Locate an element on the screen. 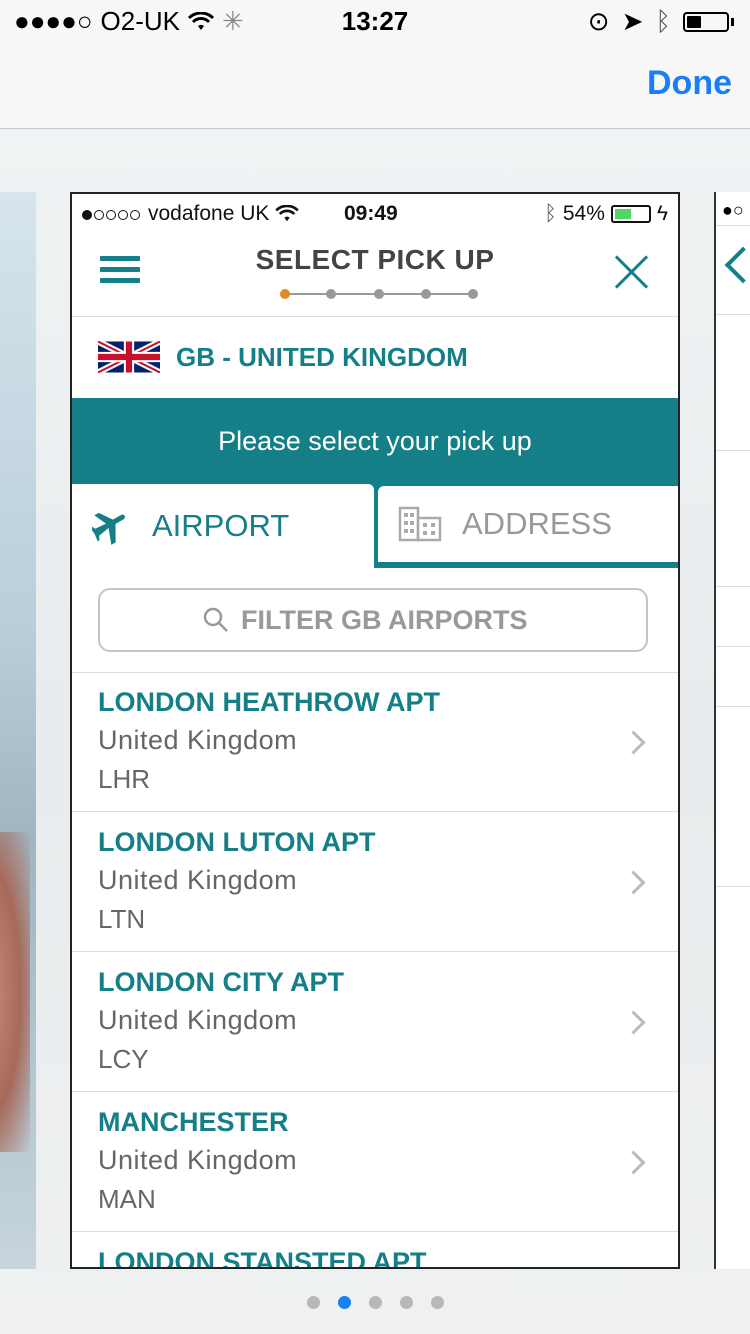 This screenshot has width=750, height=1334. airplane-icon is located at coordinates (108, 528).